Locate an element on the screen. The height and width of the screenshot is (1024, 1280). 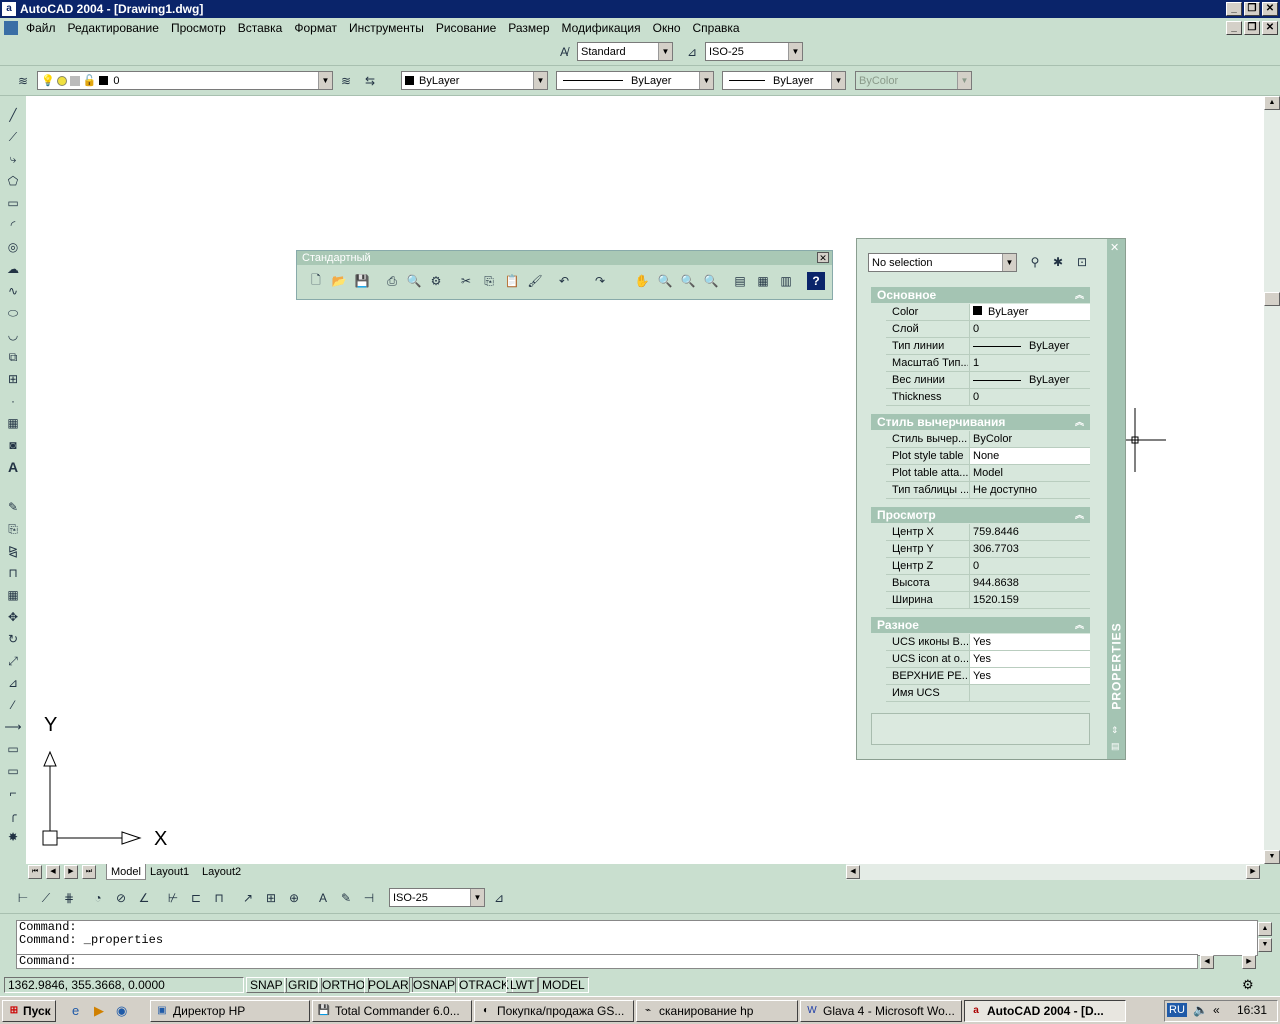
offset-icon: ⊓ is located at coordinates (13, 573).